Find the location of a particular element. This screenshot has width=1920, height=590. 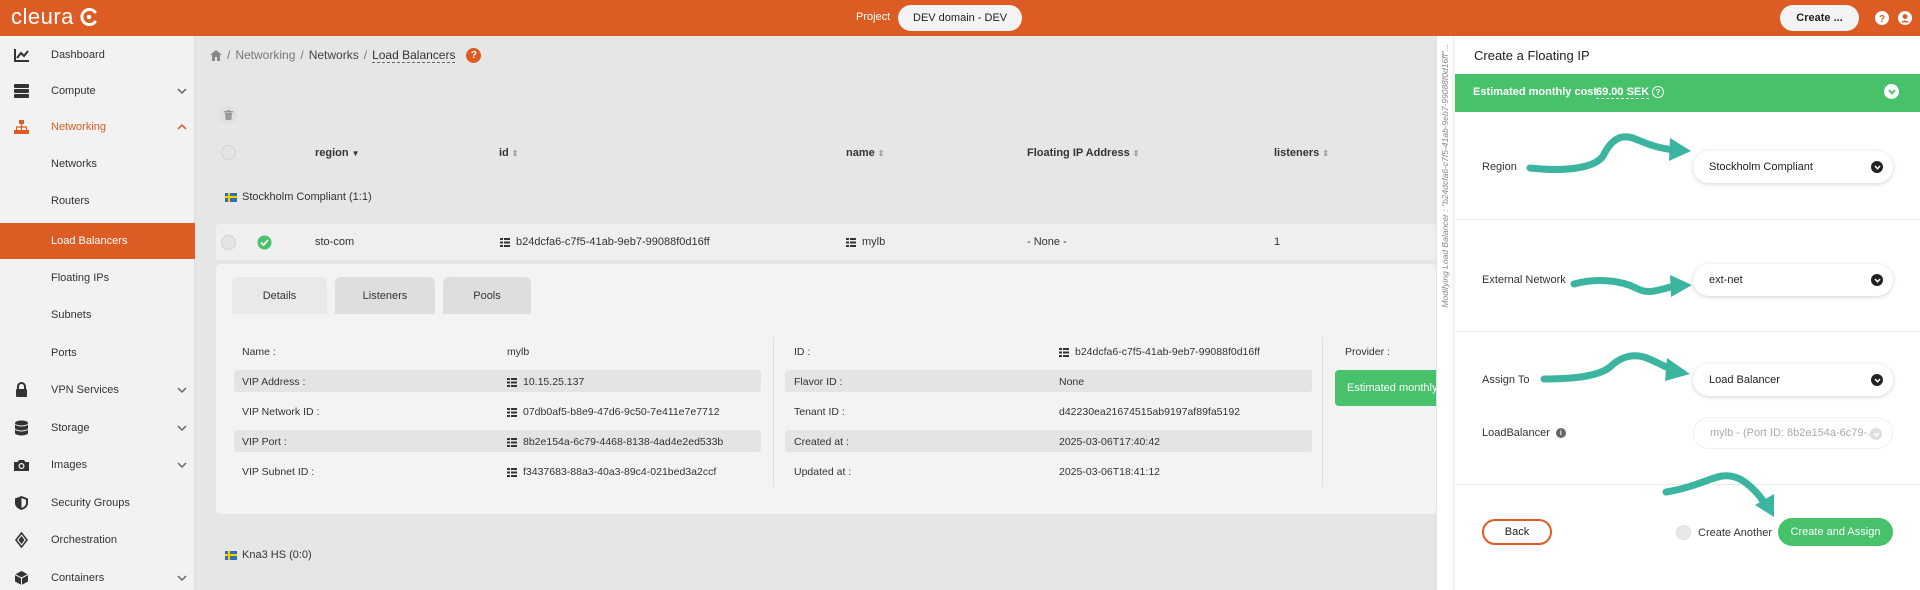

create-another-label: Create Another is located at coordinates (1735, 533).